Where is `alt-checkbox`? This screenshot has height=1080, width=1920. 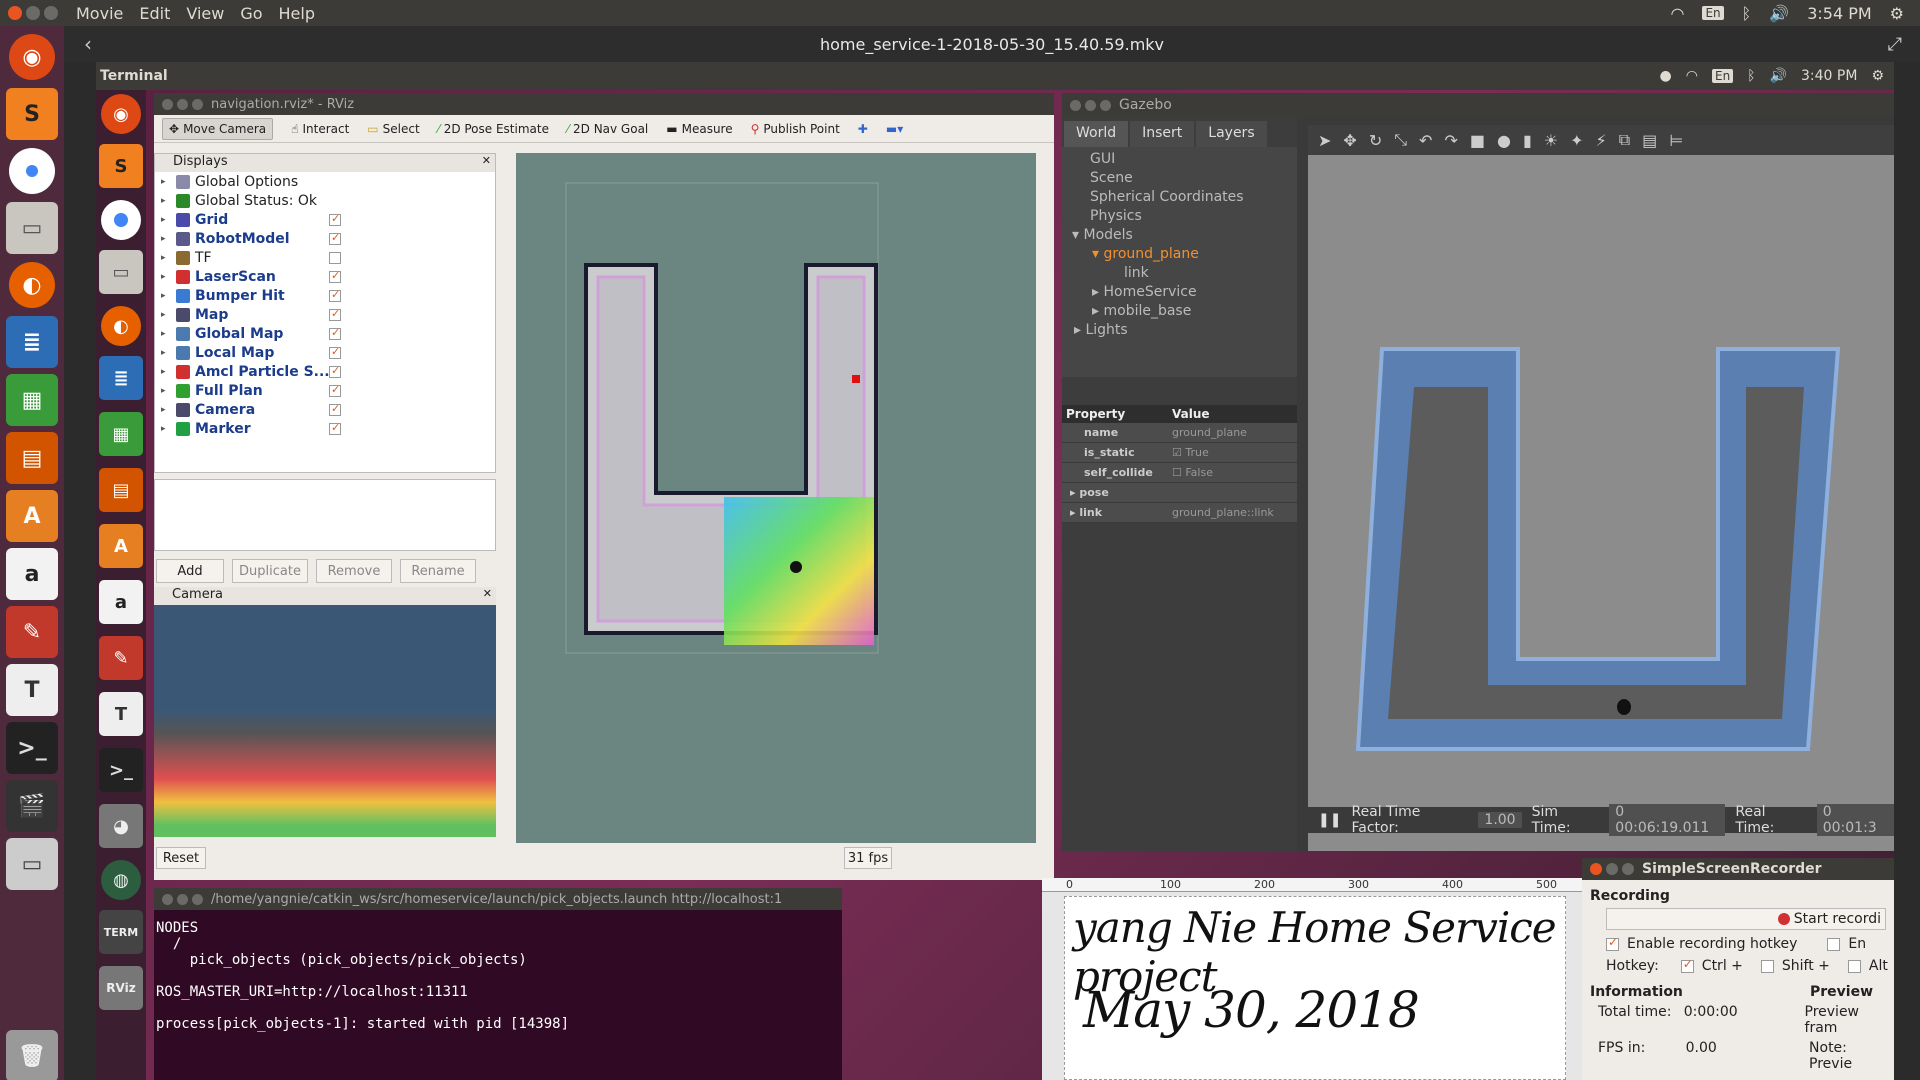 alt-checkbox is located at coordinates (1854, 966).